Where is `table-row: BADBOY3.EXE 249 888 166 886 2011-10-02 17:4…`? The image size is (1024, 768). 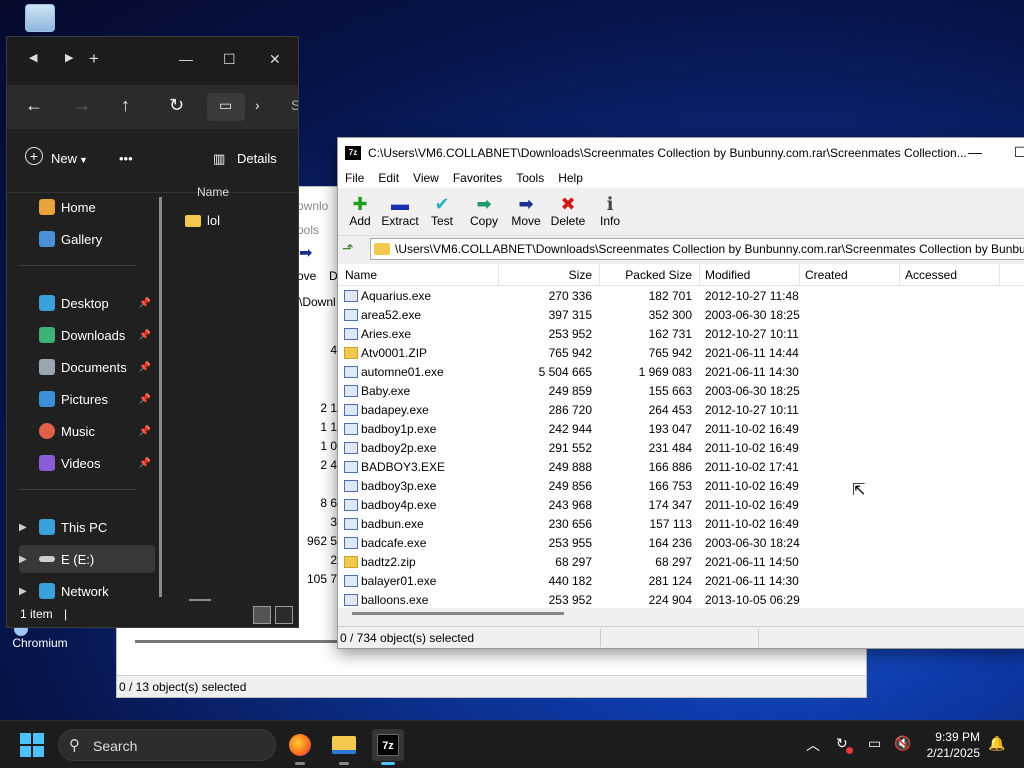 table-row: BADBOY3.EXE 249 888 166 886 2011-10-02 17:4… is located at coordinates (681, 466).